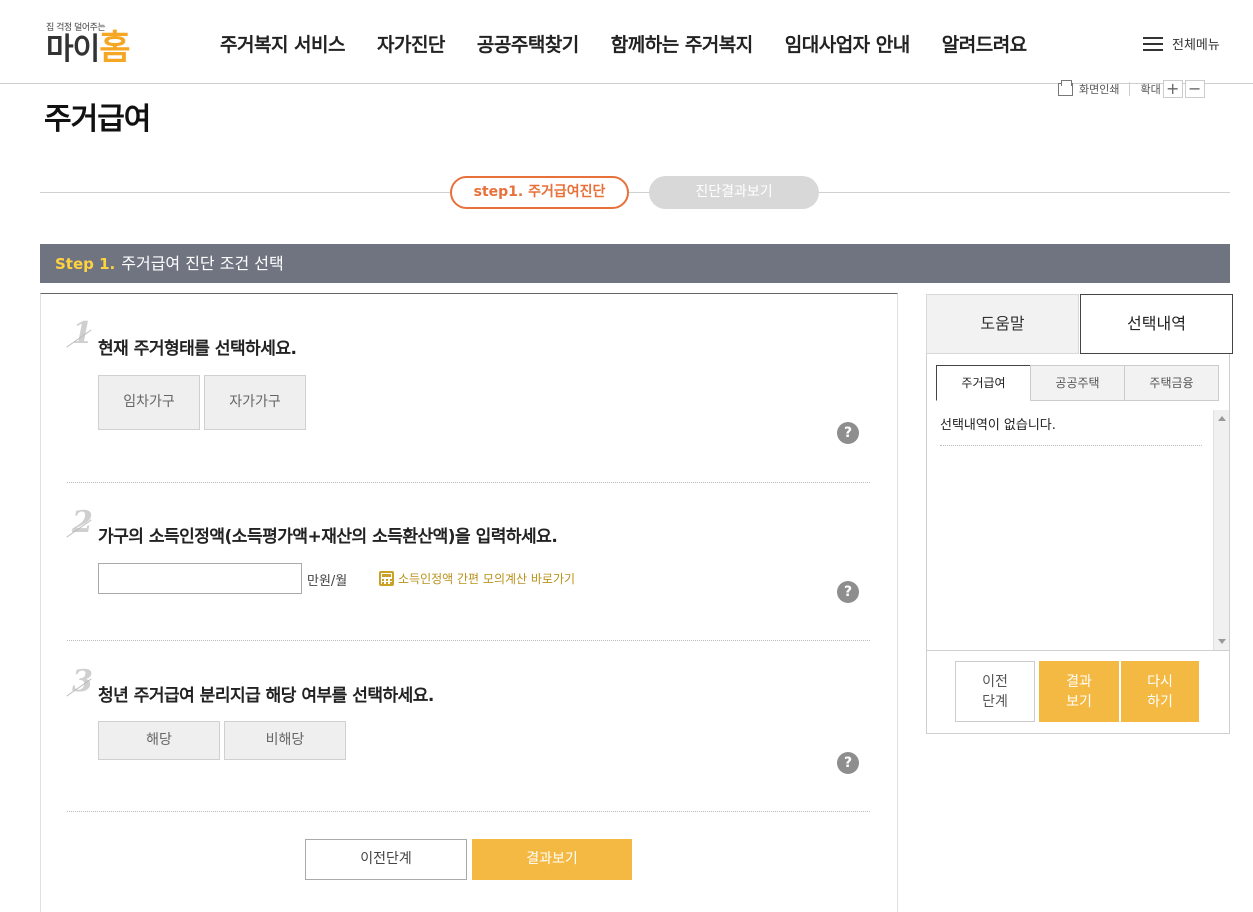  Describe the element at coordinates (82, 522) in the screenshot. I see `question-2-number: 2` at that location.